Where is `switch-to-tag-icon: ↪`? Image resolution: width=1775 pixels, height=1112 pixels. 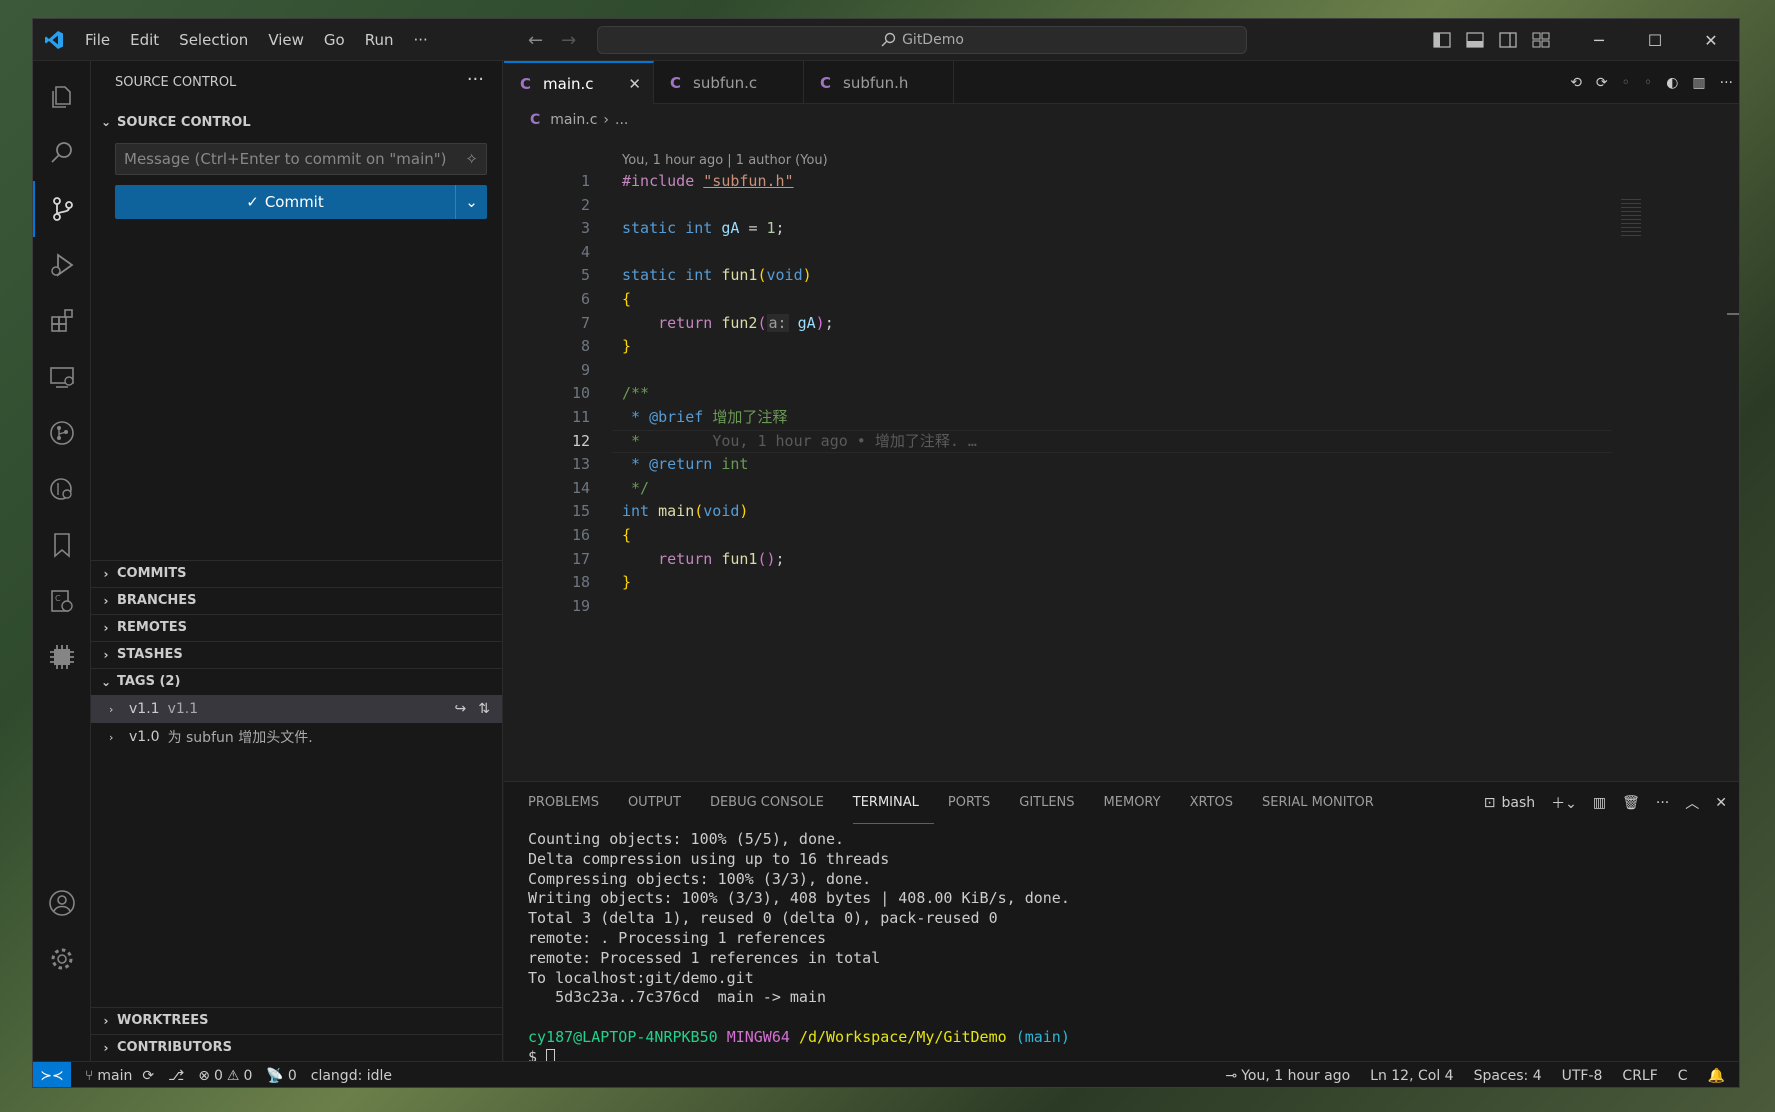
switch-to-tag-icon: ↪ is located at coordinates (461, 709).